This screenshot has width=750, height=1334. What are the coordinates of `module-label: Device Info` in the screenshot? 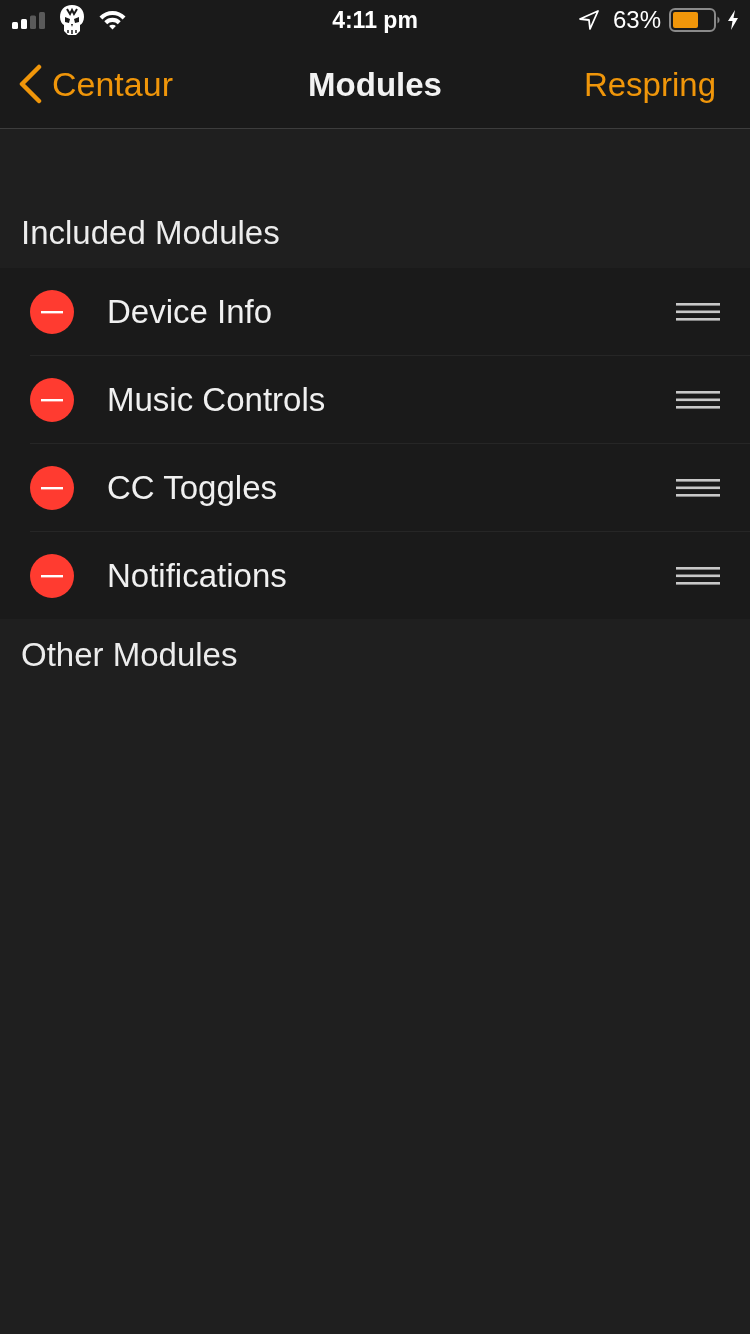 It's located at (190, 311).